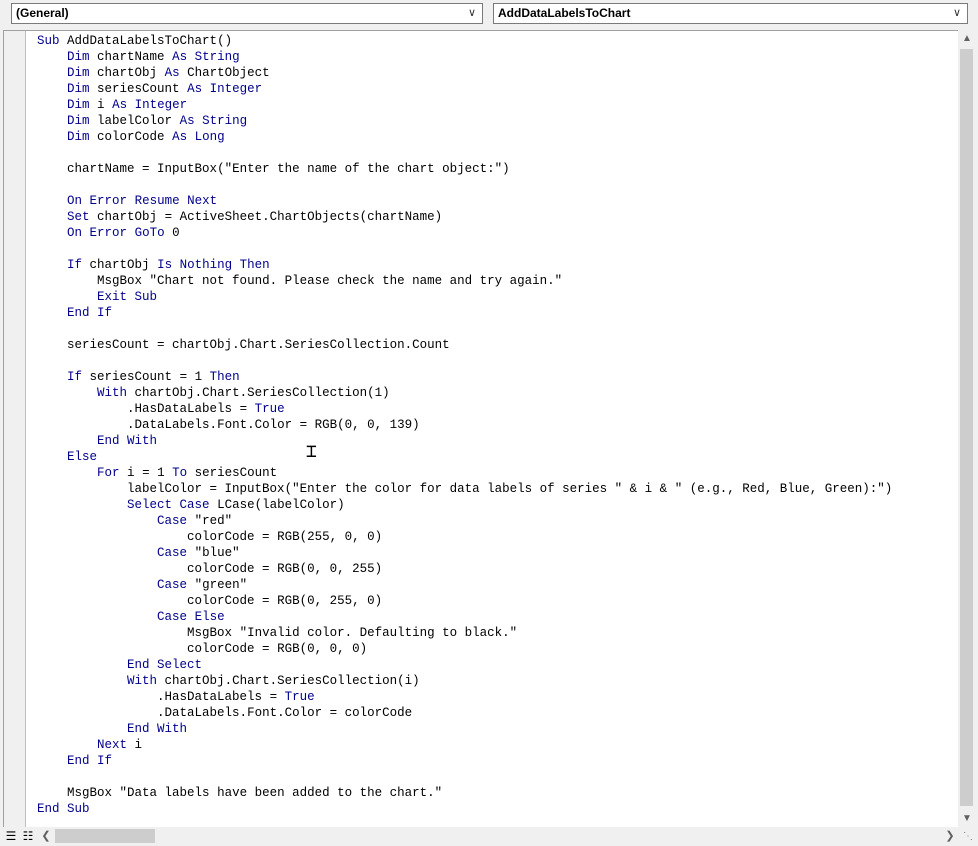 The width and height of the screenshot is (978, 846). Describe the element at coordinates (464, 681) in the screenshot. I see `code-line: With chartObj.Chart.SeriesCollection(i)` at that location.